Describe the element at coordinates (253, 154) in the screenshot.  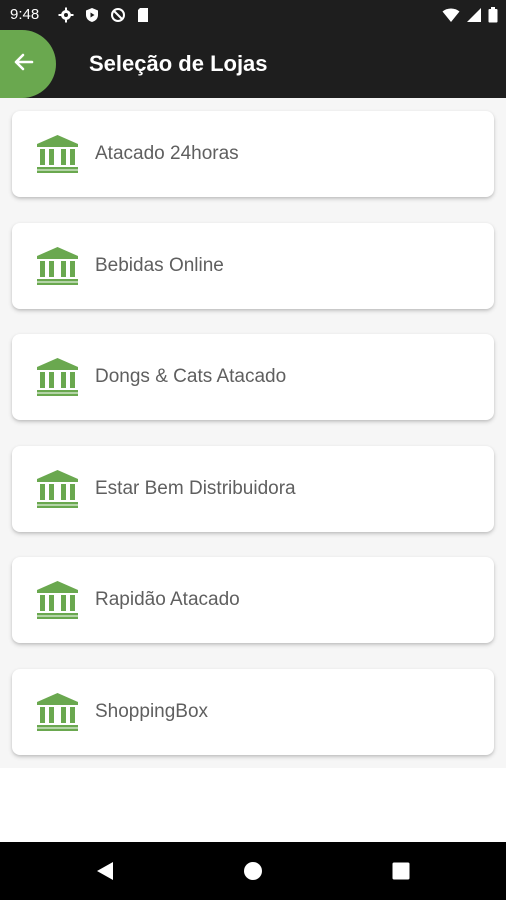
I see `store-item-atacado-24horas: Atacado 24horas` at that location.